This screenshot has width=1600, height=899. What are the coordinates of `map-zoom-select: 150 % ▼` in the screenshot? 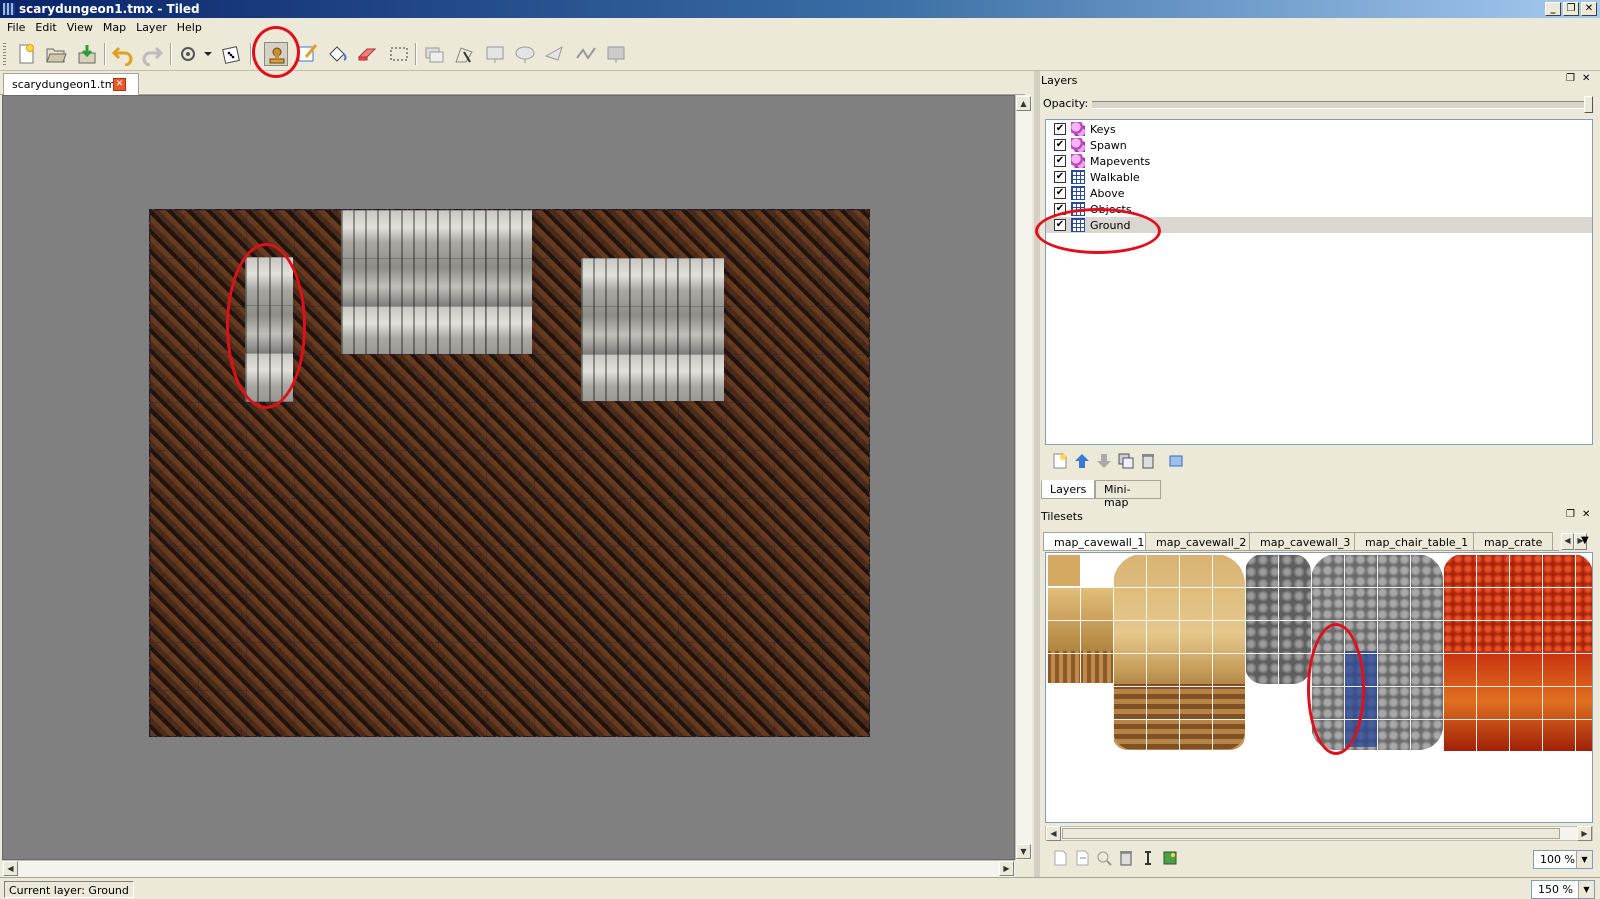 It's located at (1563, 889).